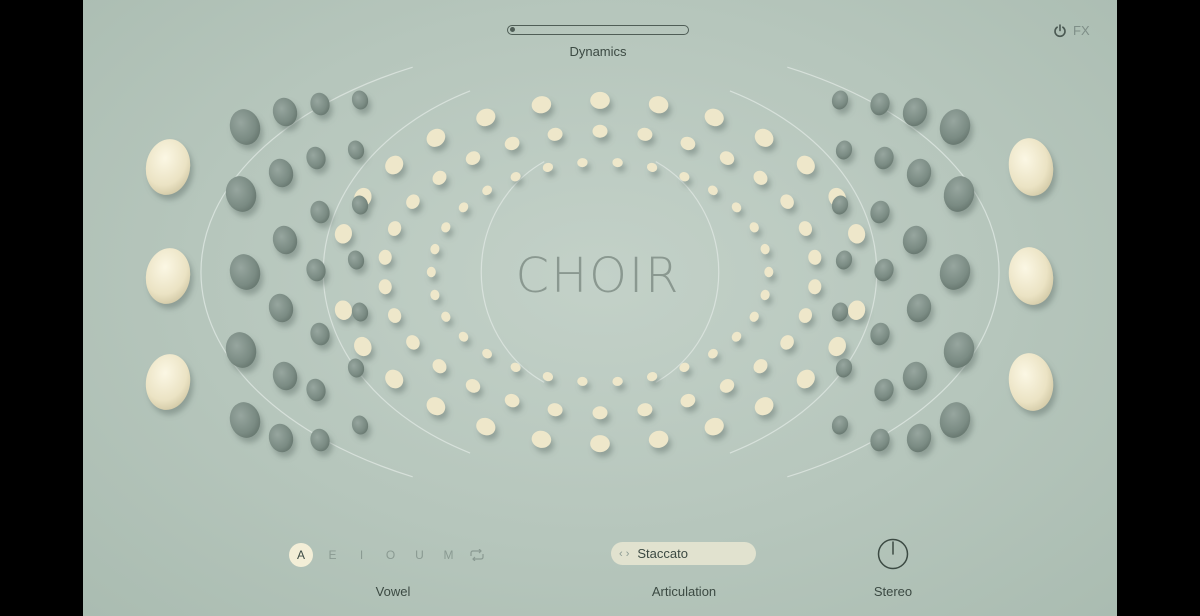  What do you see at coordinates (390, 555) in the screenshot?
I see `vowel-option-o: O` at bounding box center [390, 555].